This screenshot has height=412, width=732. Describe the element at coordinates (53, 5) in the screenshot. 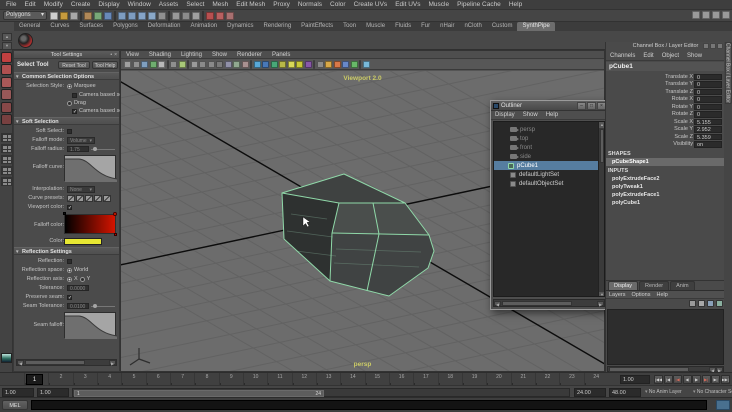

I see `menu-item: Modify` at that location.